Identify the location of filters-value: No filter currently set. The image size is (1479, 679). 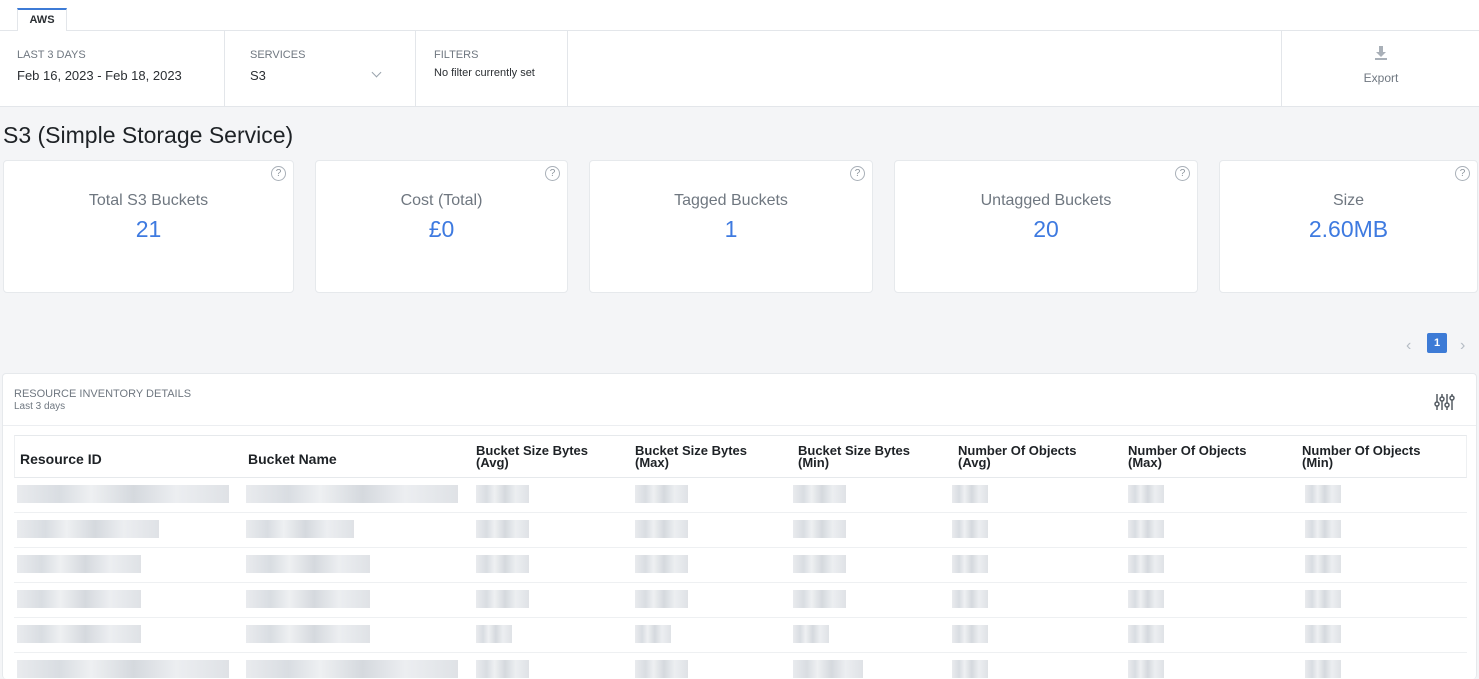
(484, 73).